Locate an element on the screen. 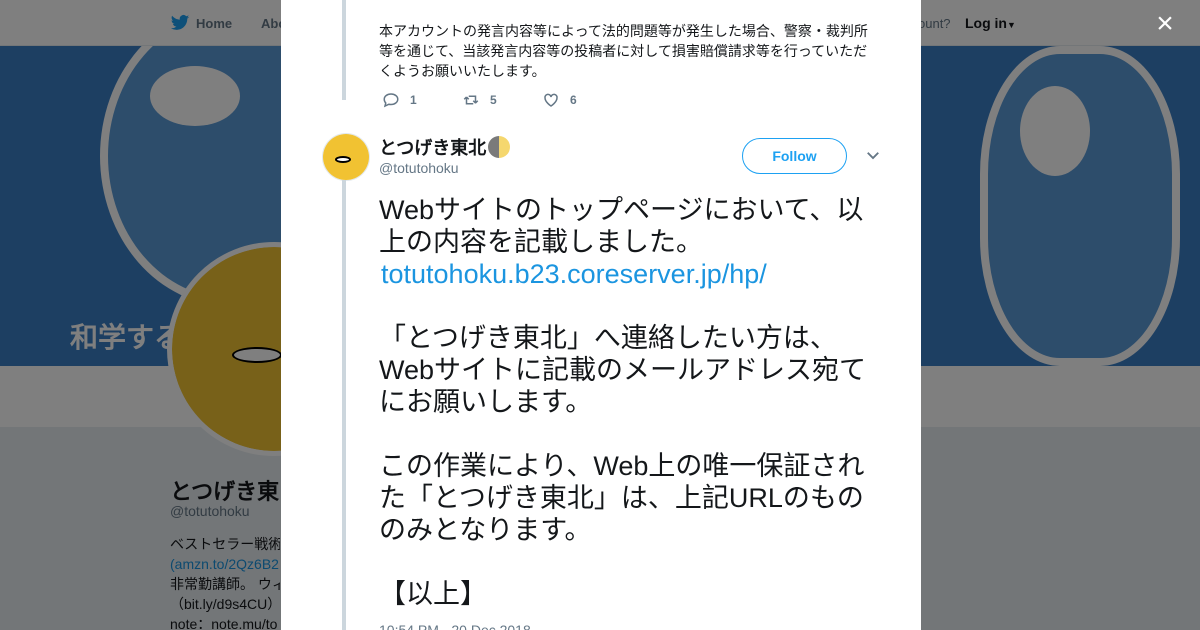  avatar-illustration is located at coordinates (346, 157).